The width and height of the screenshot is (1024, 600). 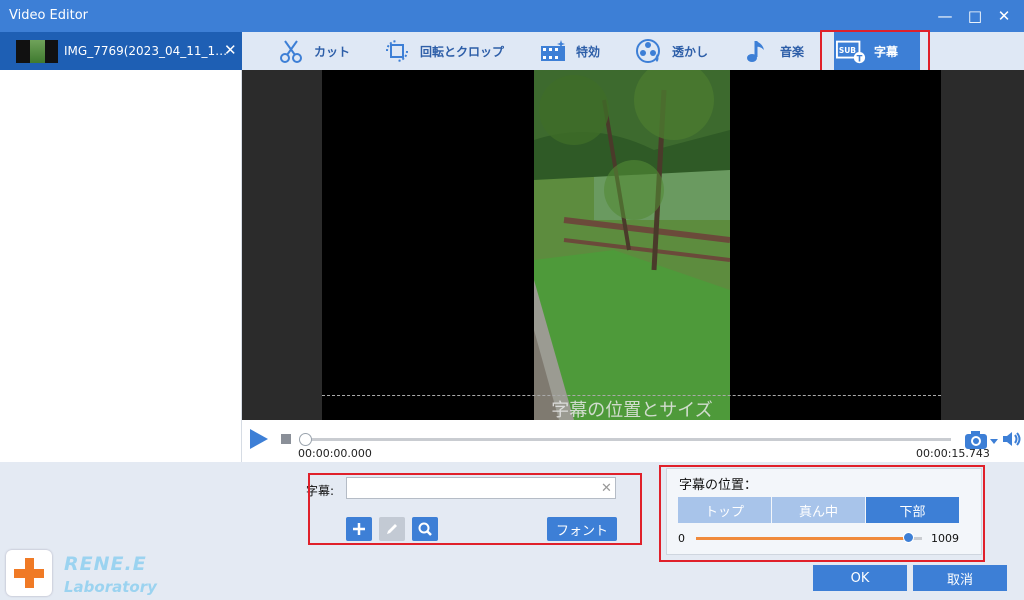 What do you see at coordinates (912, 510) in the screenshot?
I see `position-bottom-option: 下部` at bounding box center [912, 510].